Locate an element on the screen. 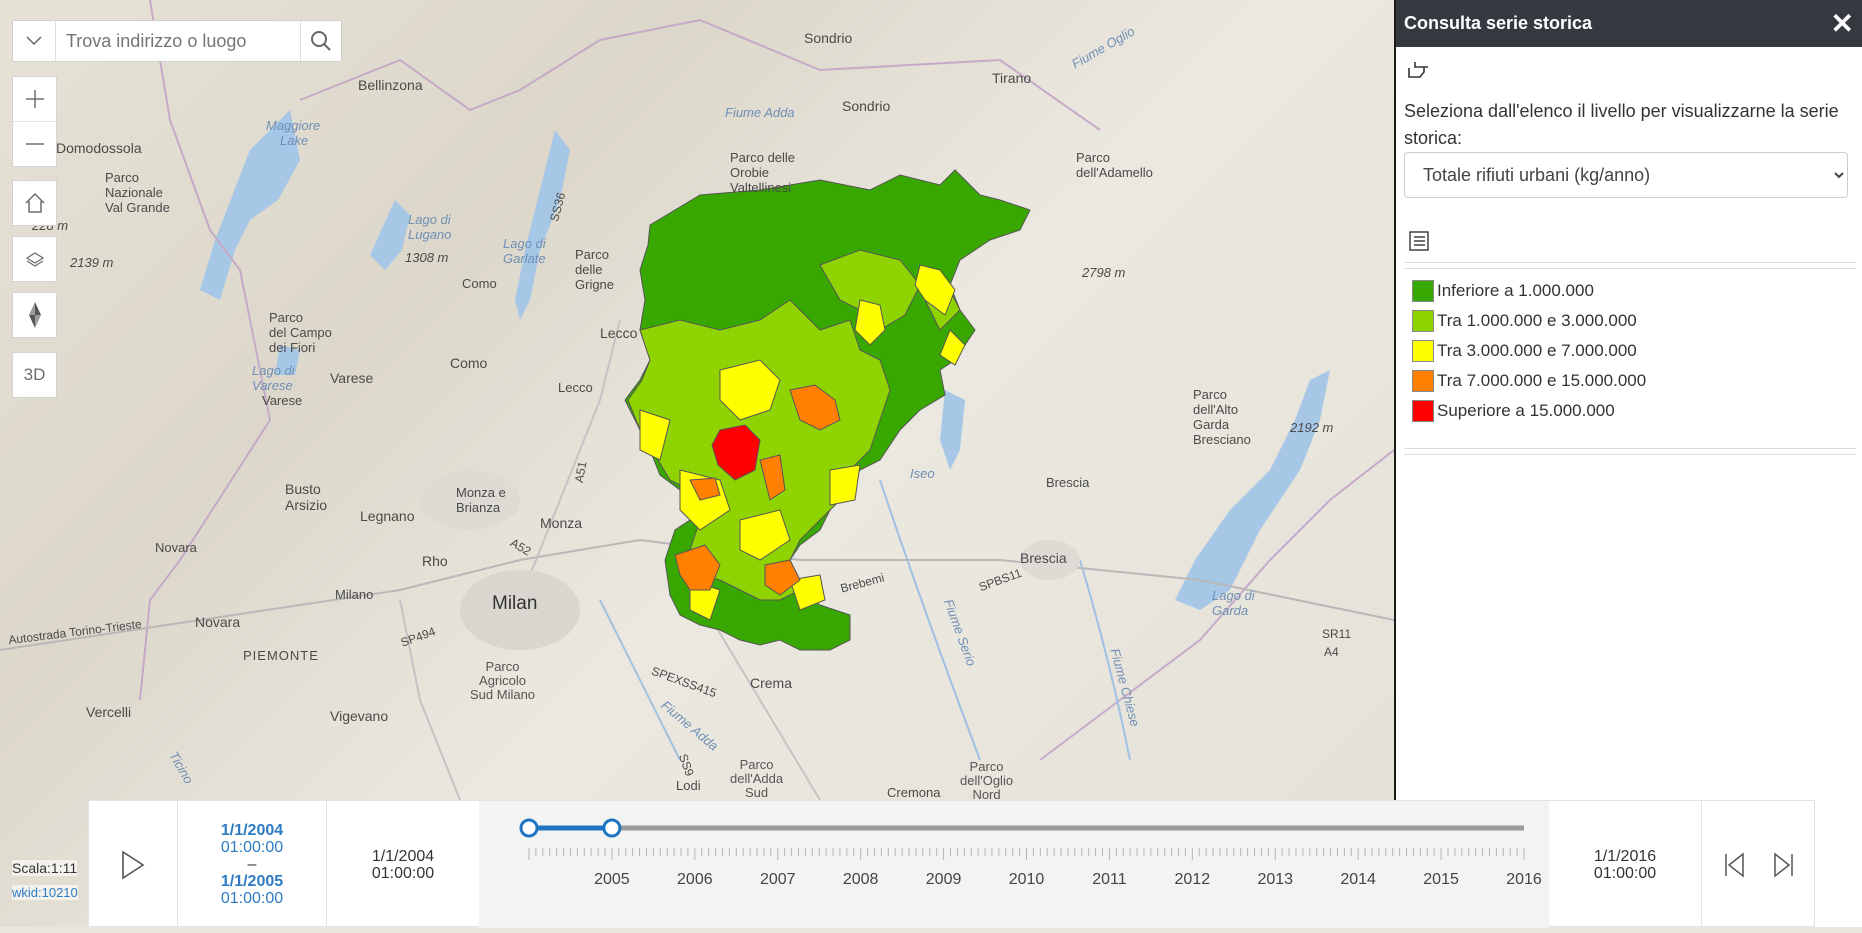  current-end-date: 1/1/2005 is located at coordinates (252, 881).